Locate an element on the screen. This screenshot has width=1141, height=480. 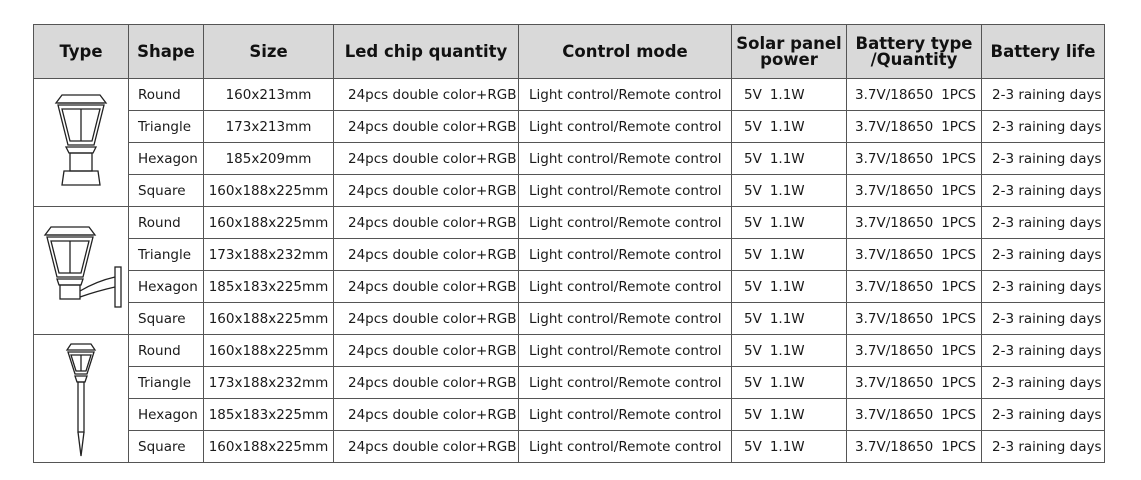
size-cell: 173x188x232mm is located at coordinates (268, 382).